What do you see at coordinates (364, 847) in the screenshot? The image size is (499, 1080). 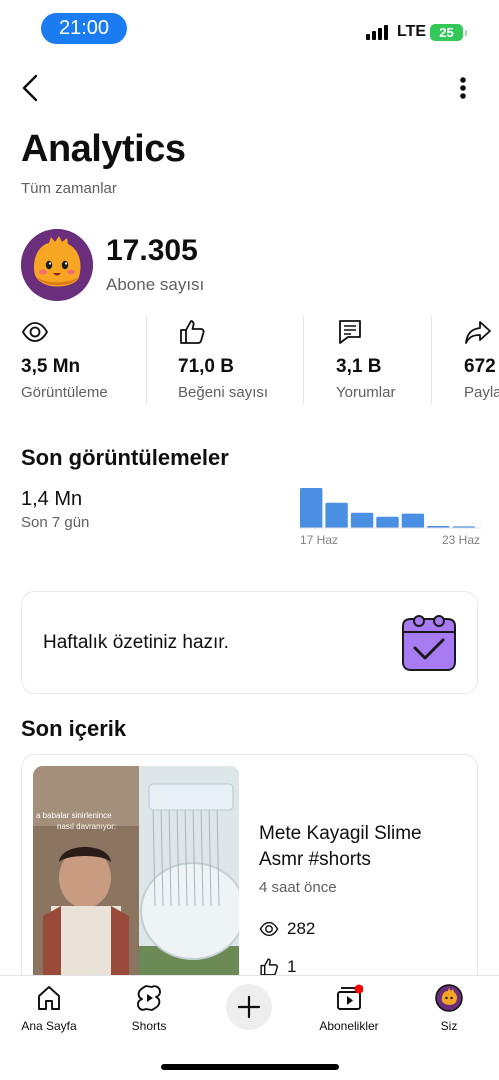 I see `video-title: Mete Kayagil Slime Asmr #shorts` at bounding box center [364, 847].